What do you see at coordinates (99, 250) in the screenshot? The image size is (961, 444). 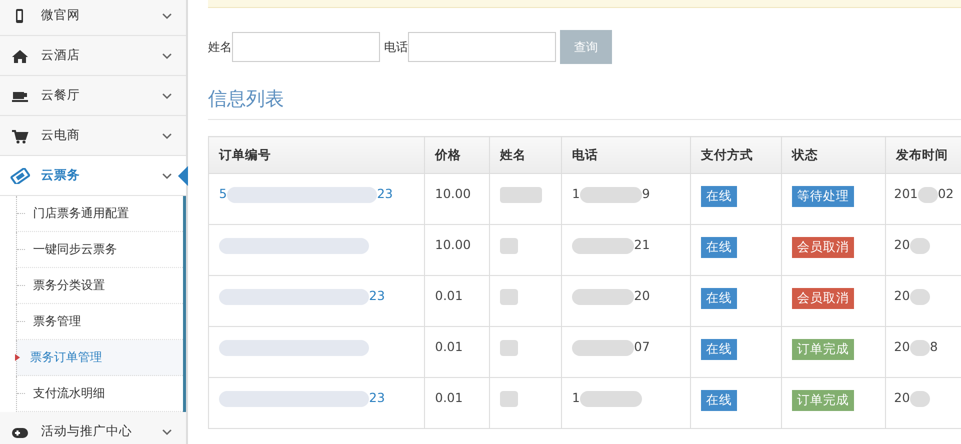 I see `submenu-item: 一键同步云票务` at bounding box center [99, 250].